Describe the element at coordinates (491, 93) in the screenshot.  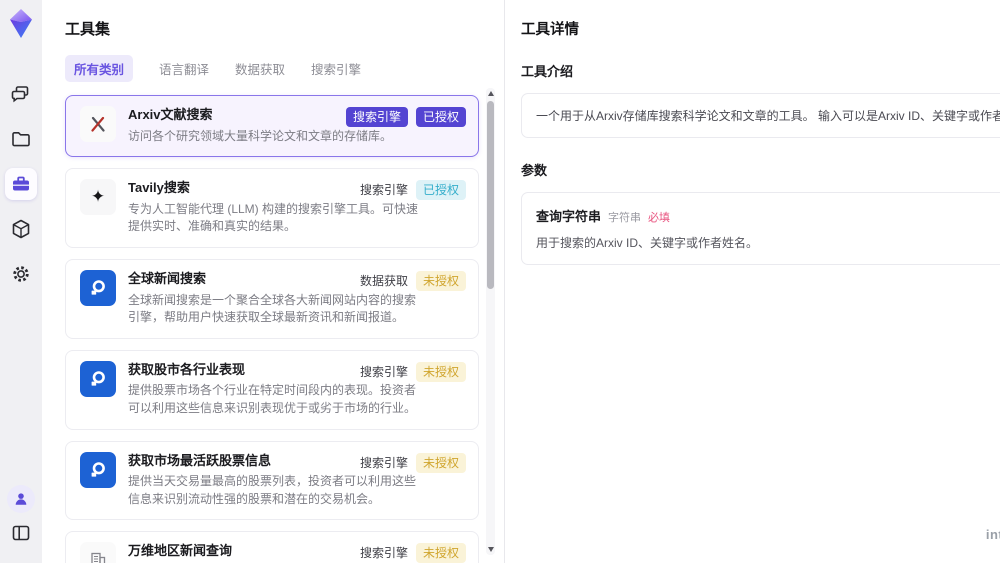
I see `scroll-up-arrow-icon` at that location.